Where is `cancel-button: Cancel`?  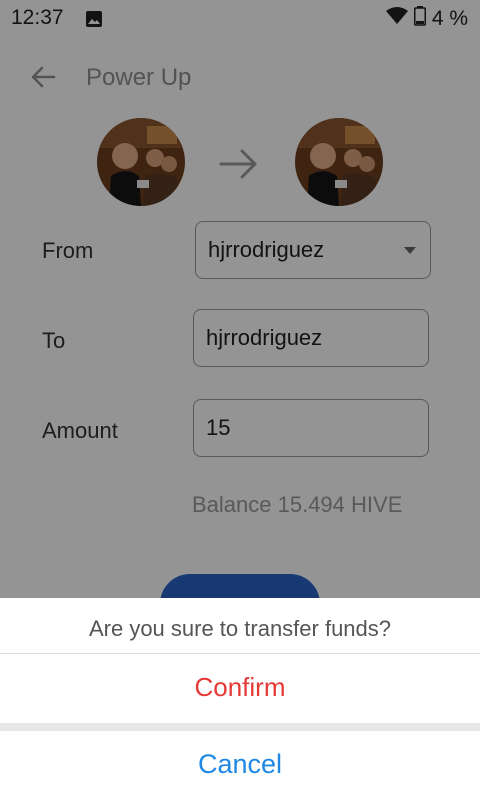
cancel-button: Cancel is located at coordinates (240, 764).